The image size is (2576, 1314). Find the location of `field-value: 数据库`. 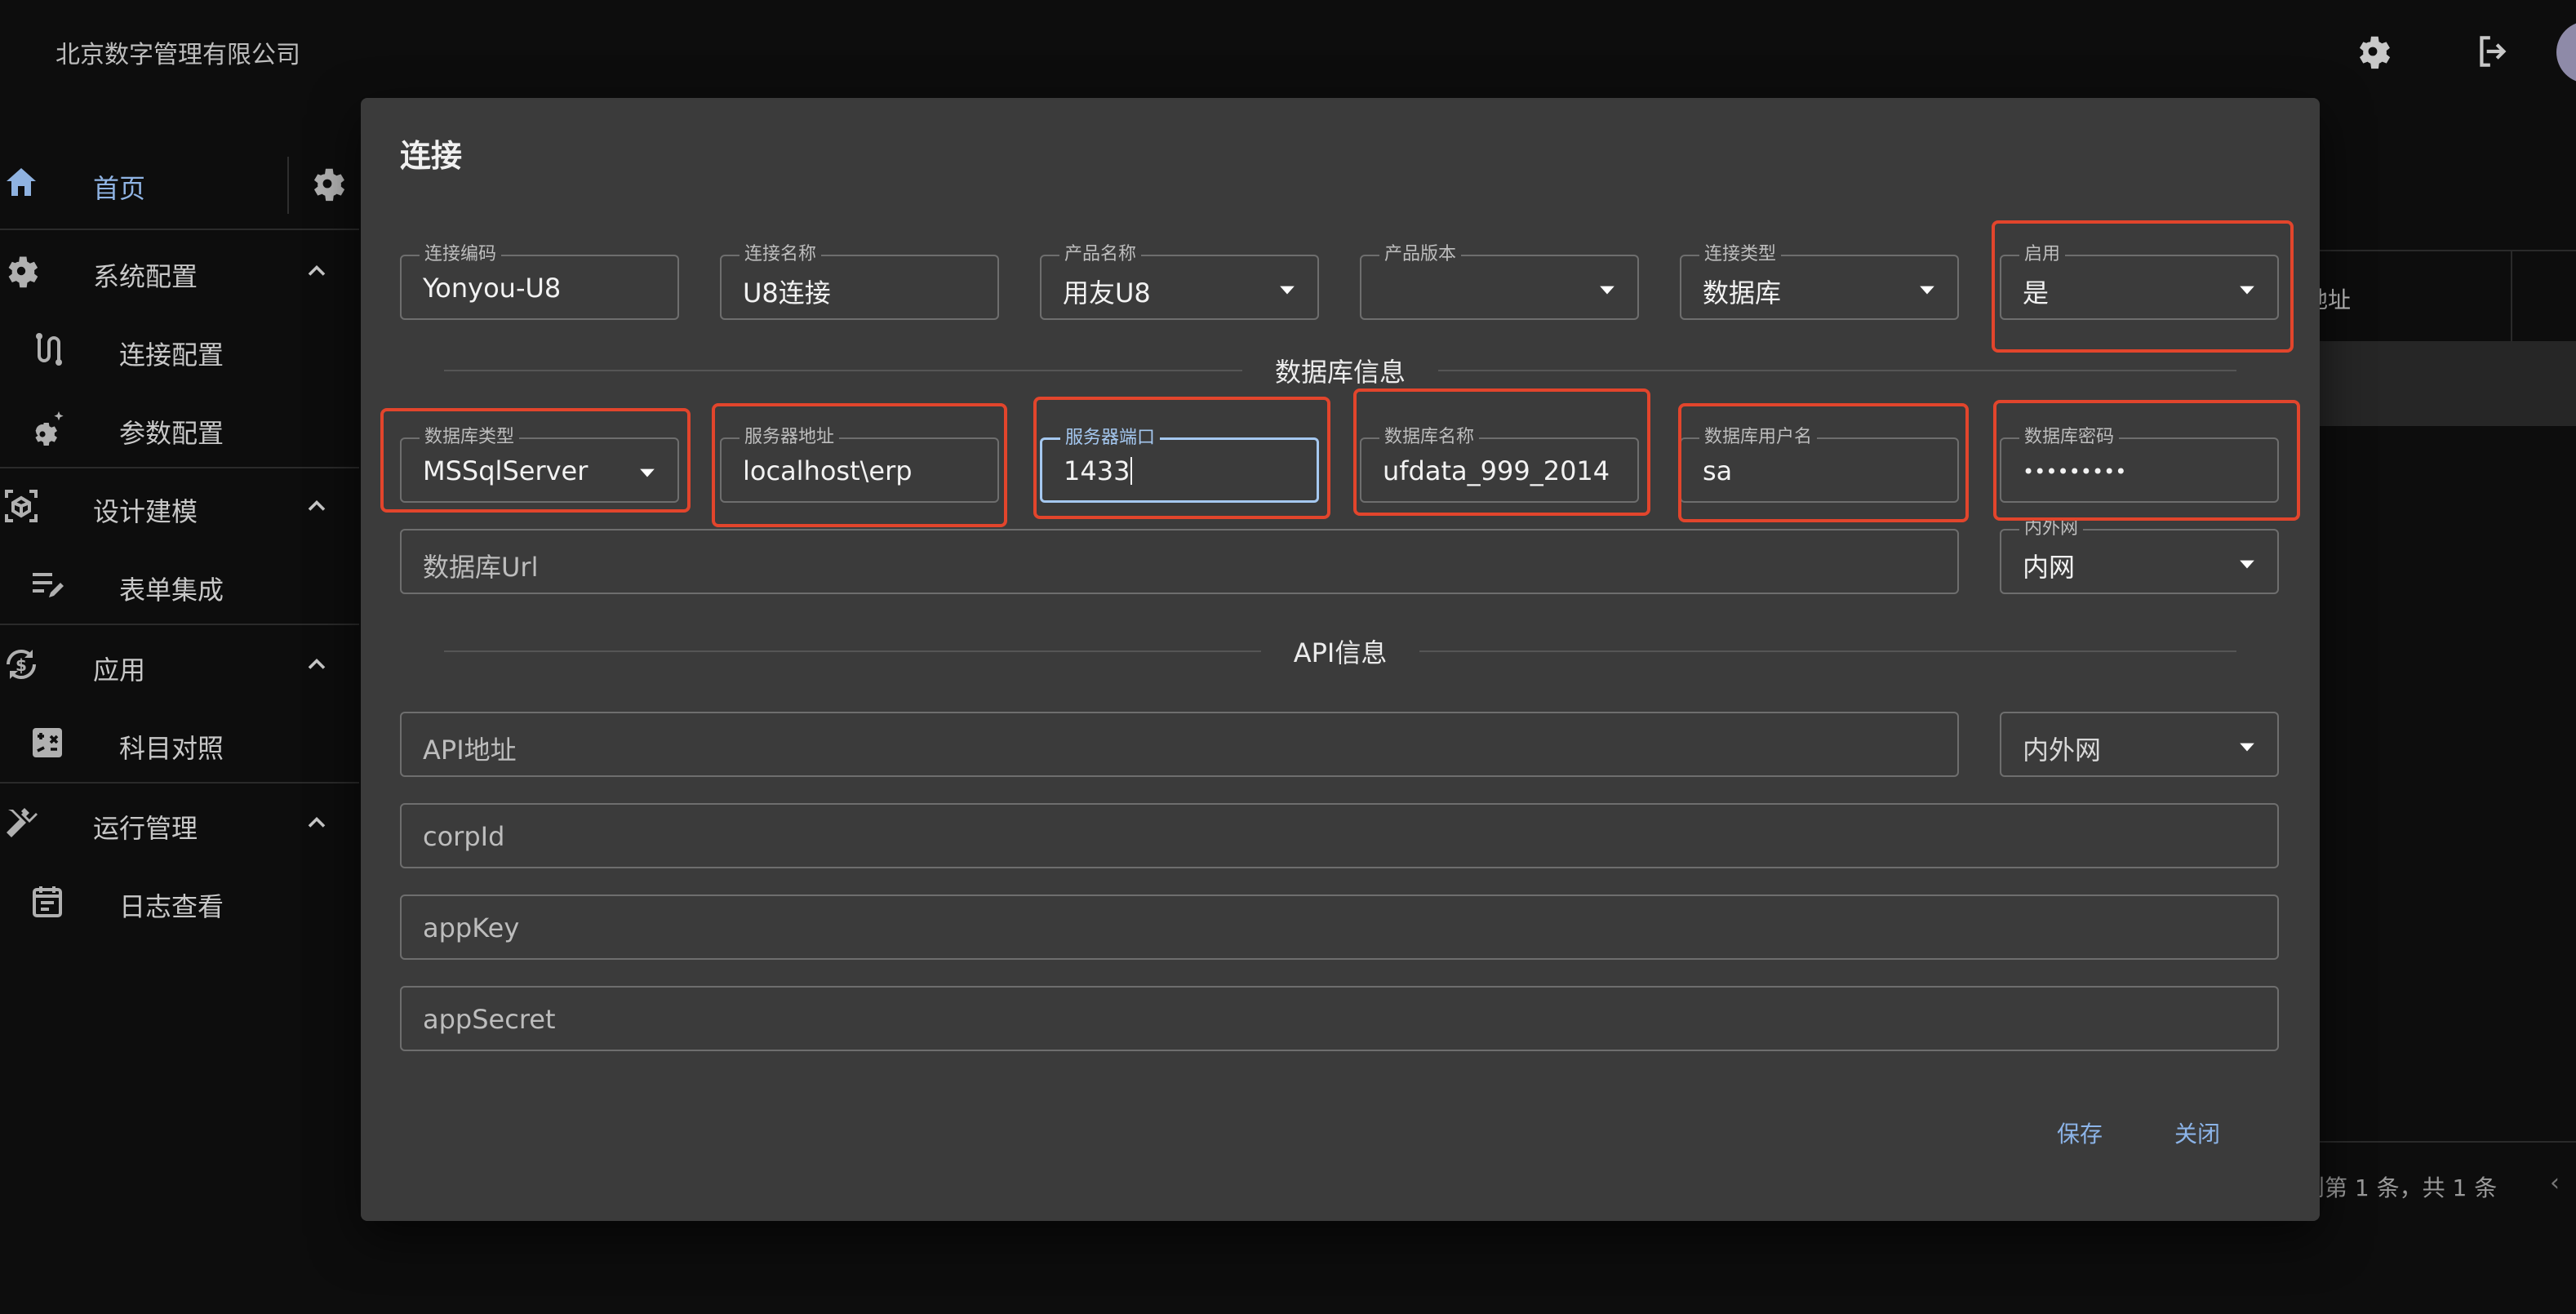

field-value: 数据库 is located at coordinates (1742, 293).